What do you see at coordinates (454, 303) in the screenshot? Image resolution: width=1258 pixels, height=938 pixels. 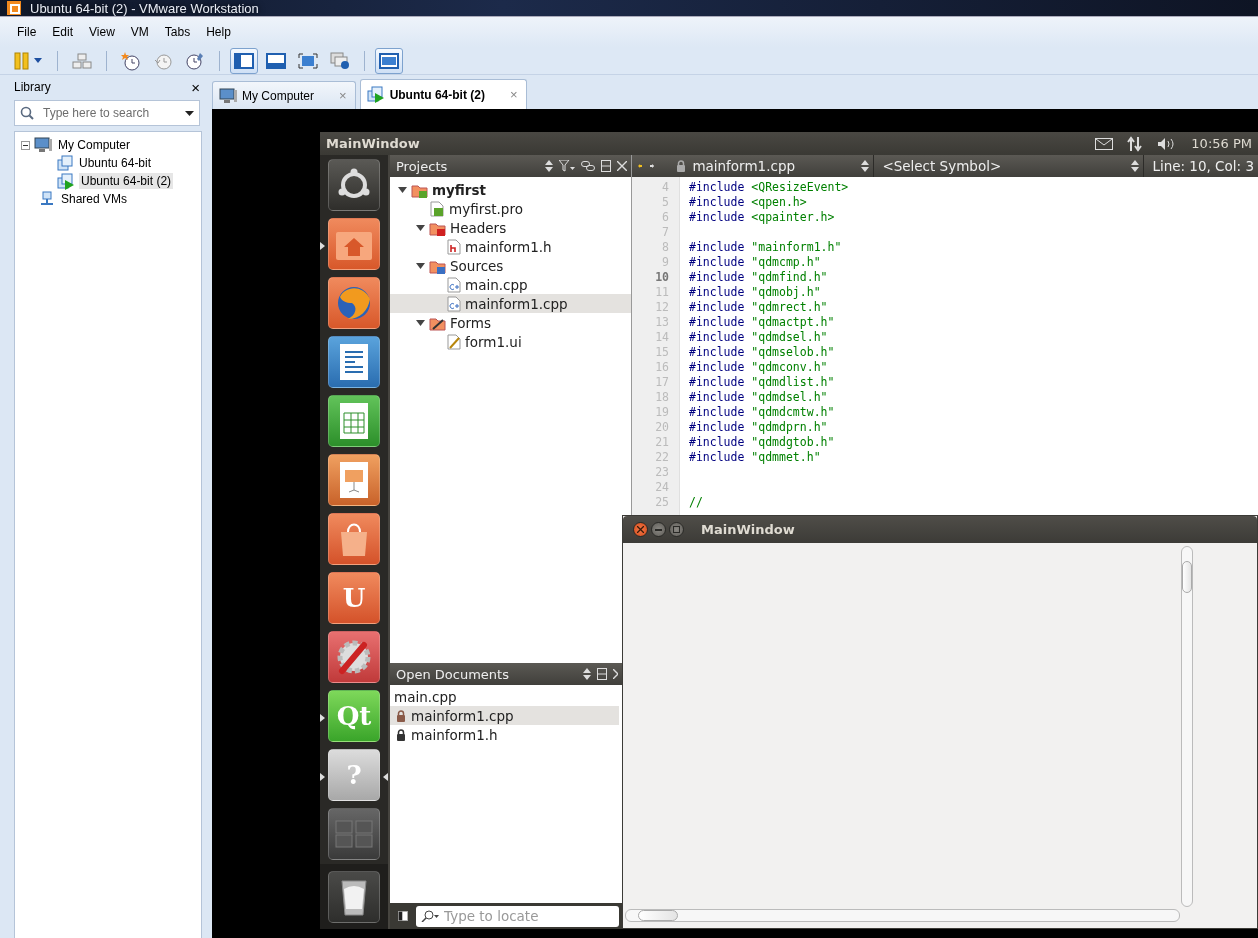 I see `source-file-icon` at bounding box center [454, 303].